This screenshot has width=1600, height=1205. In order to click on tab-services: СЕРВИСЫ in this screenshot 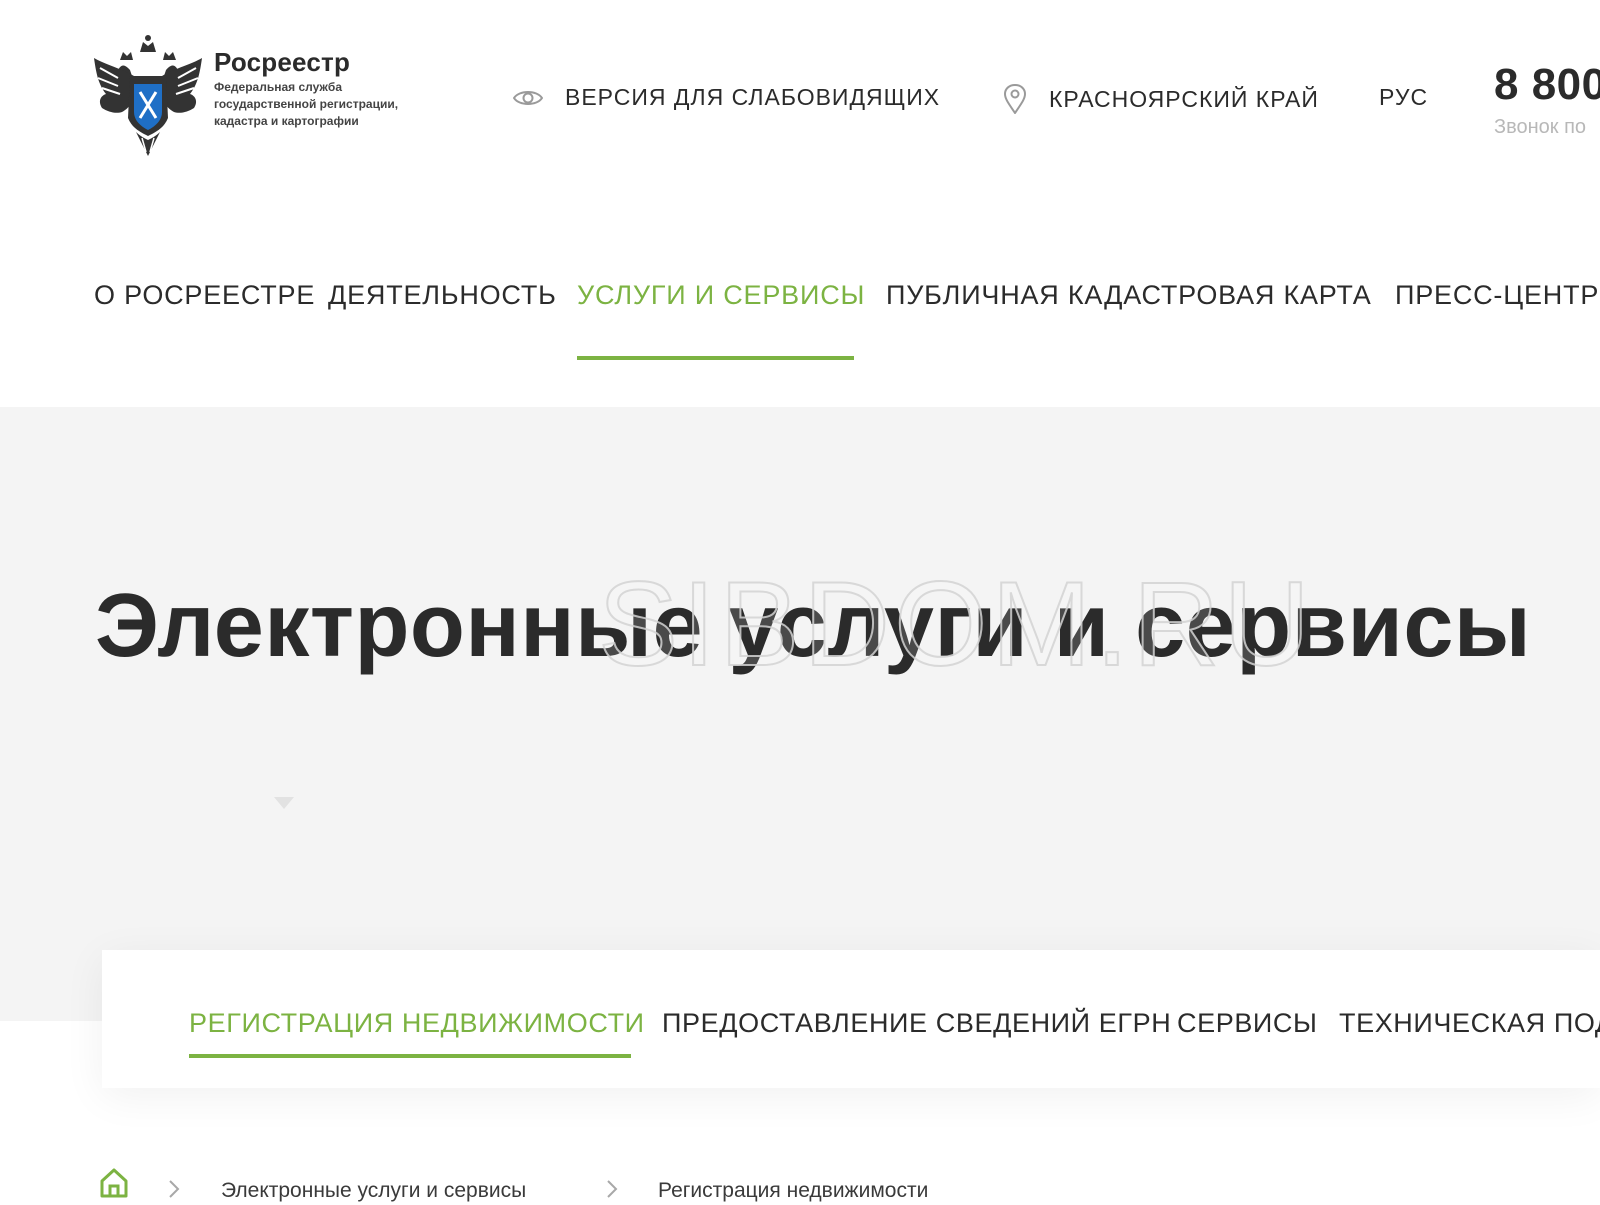, I will do `click(1247, 1023)`.